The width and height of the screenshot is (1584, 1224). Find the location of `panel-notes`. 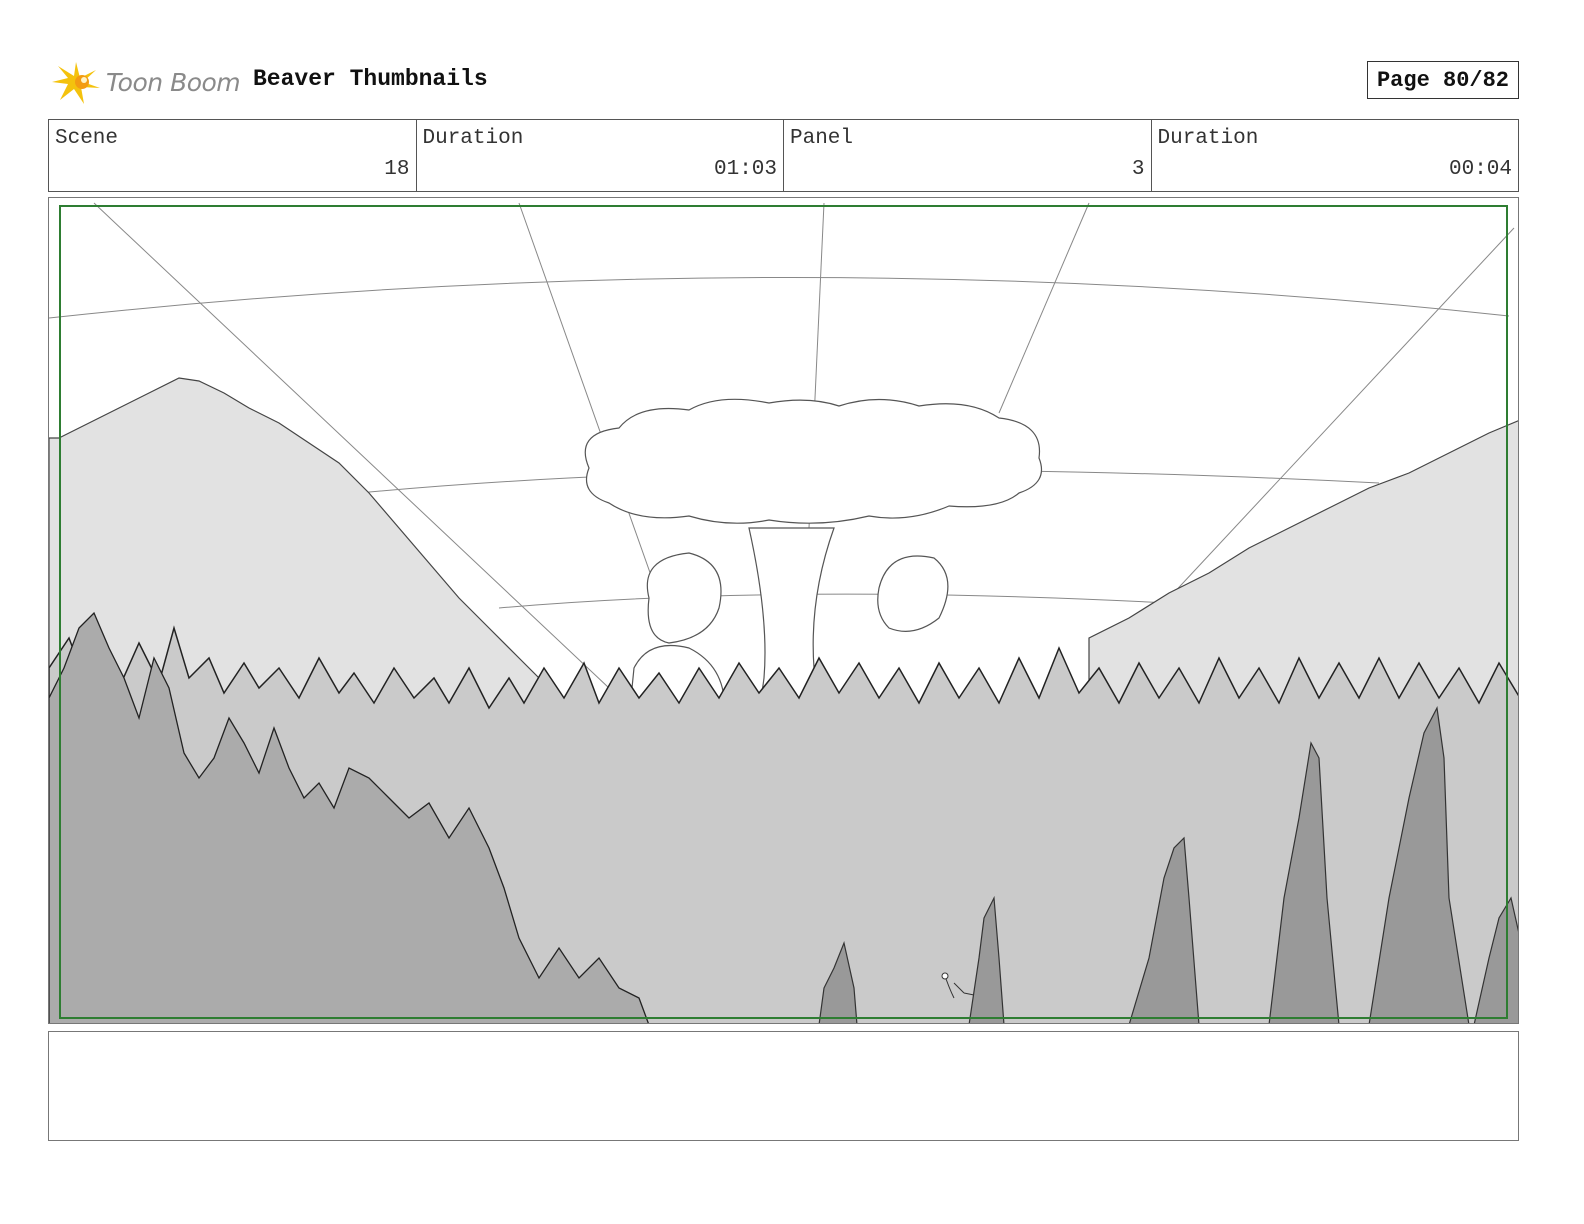

panel-notes is located at coordinates (783, 1086).